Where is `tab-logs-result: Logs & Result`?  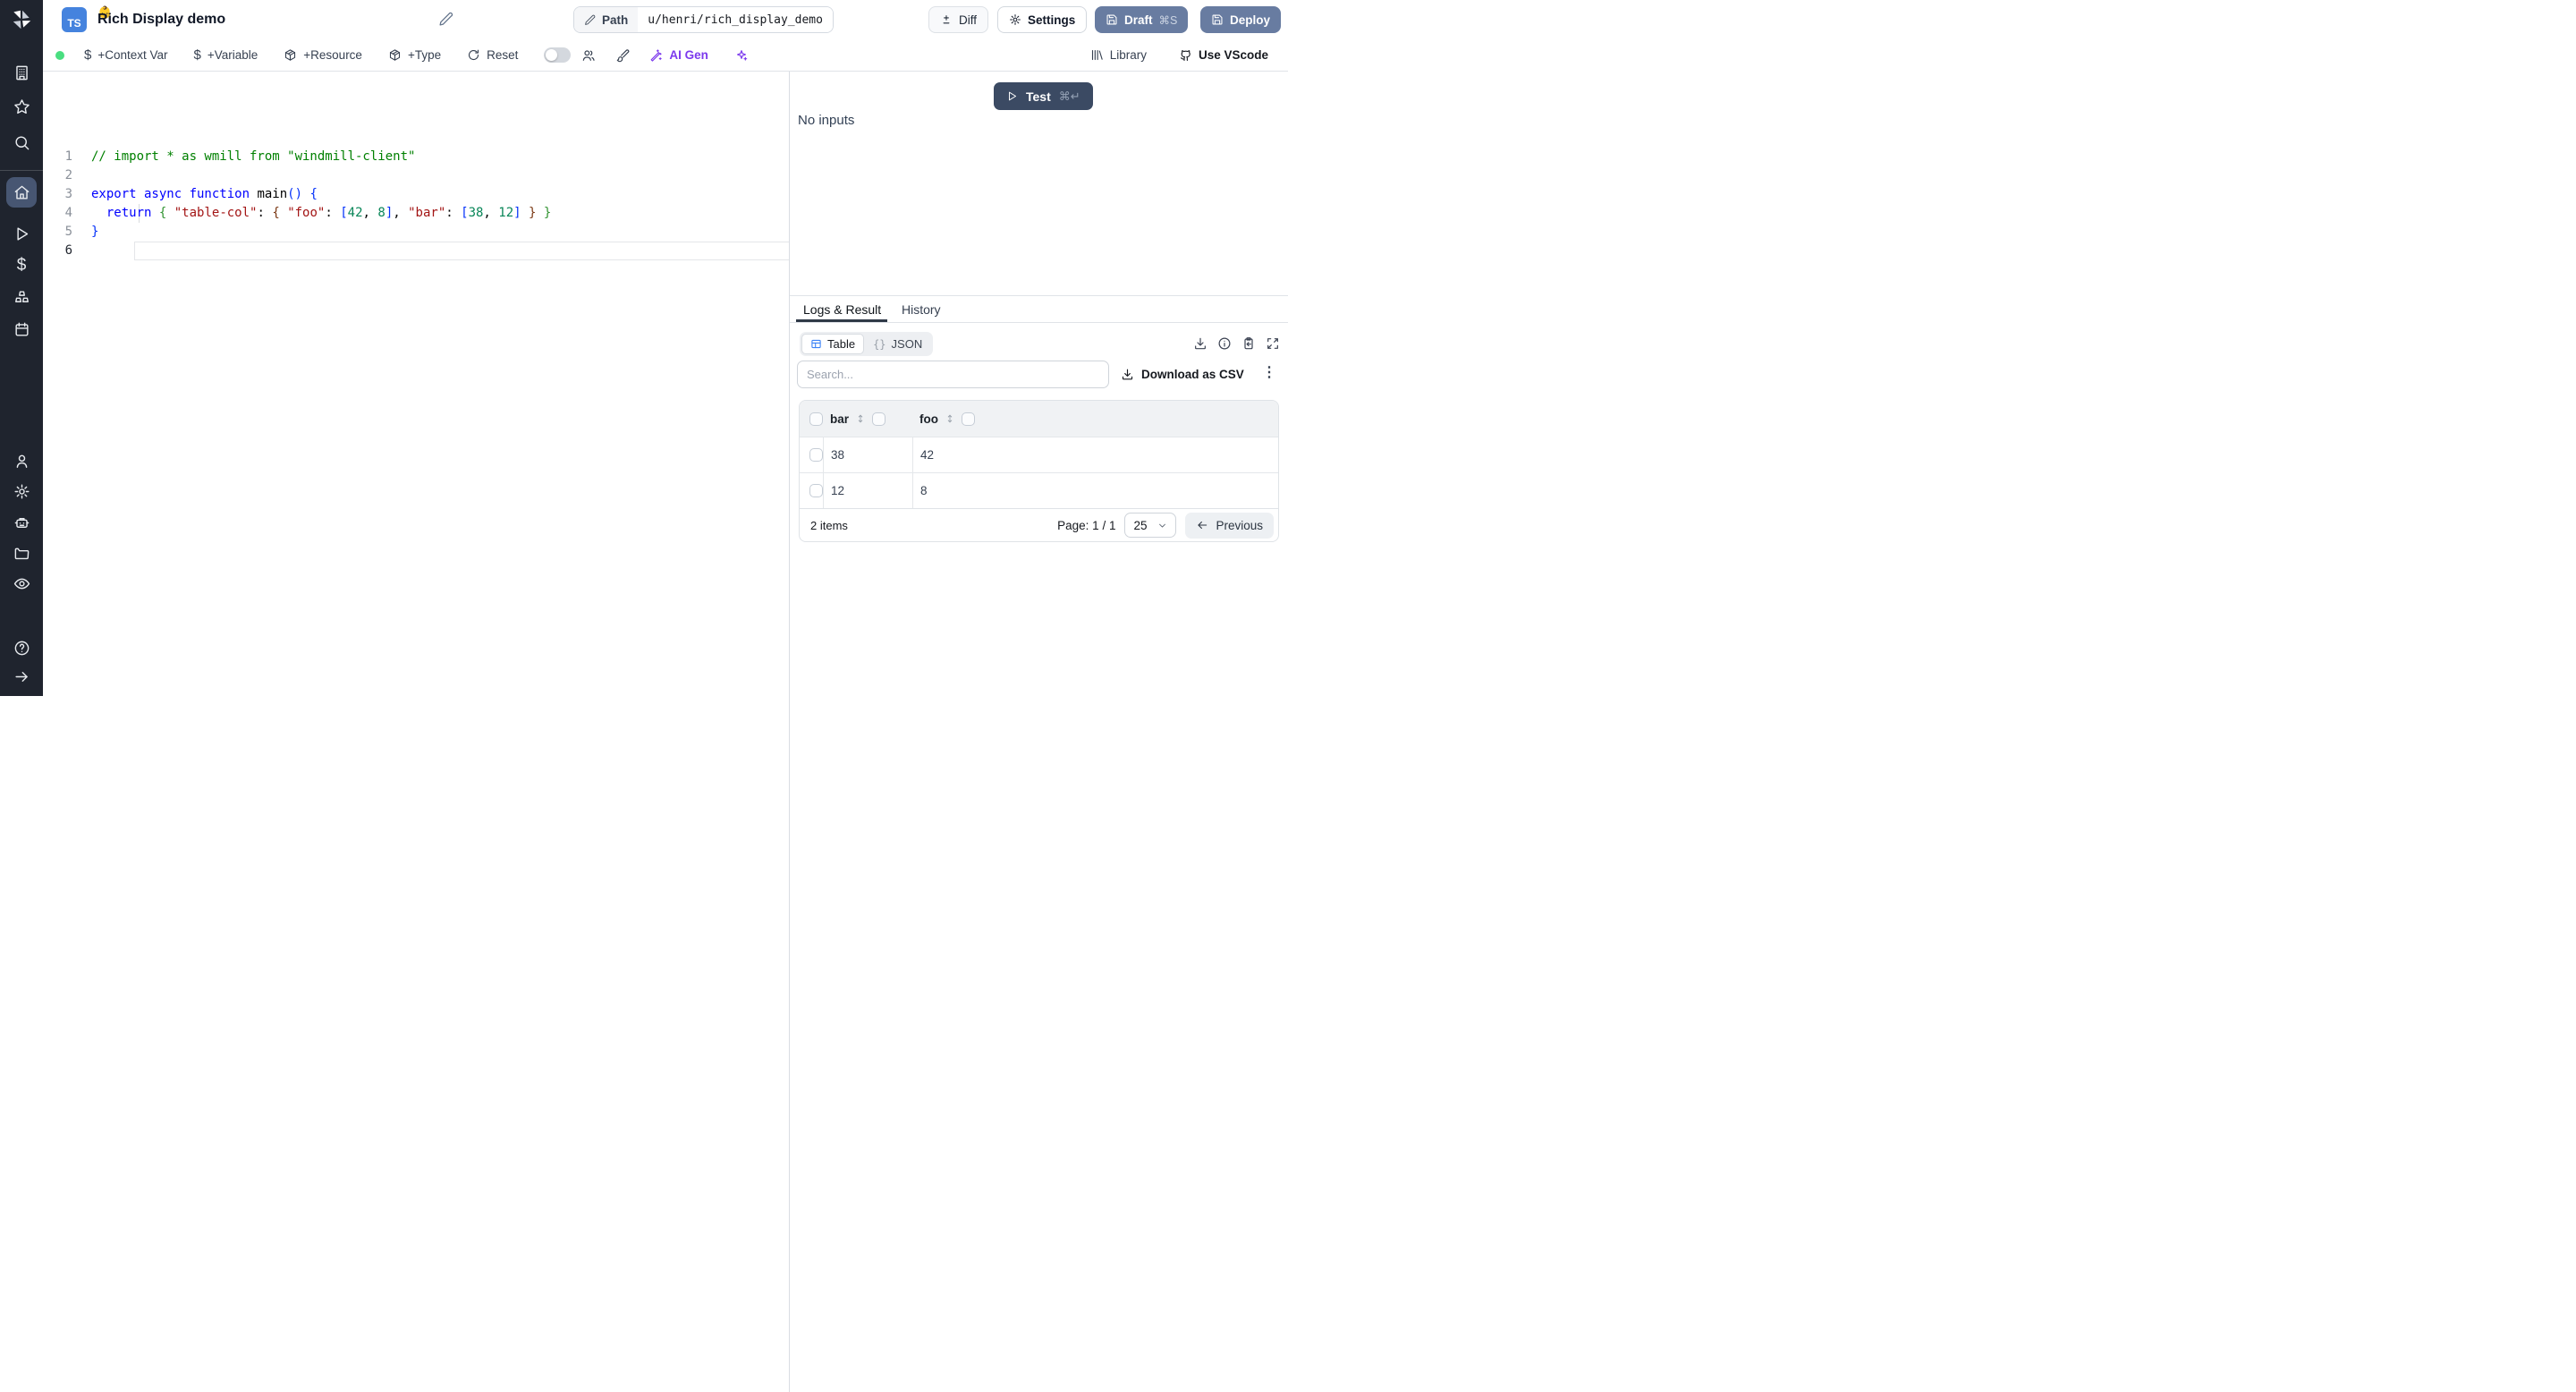
tab-logs-result: Logs & Result is located at coordinates (842, 309).